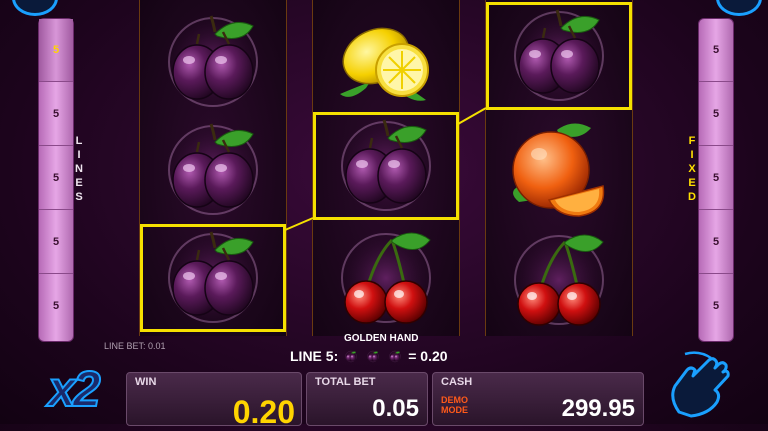 The width and height of the screenshot is (768, 431). I want to click on lemon-icon, so click(381, 59).